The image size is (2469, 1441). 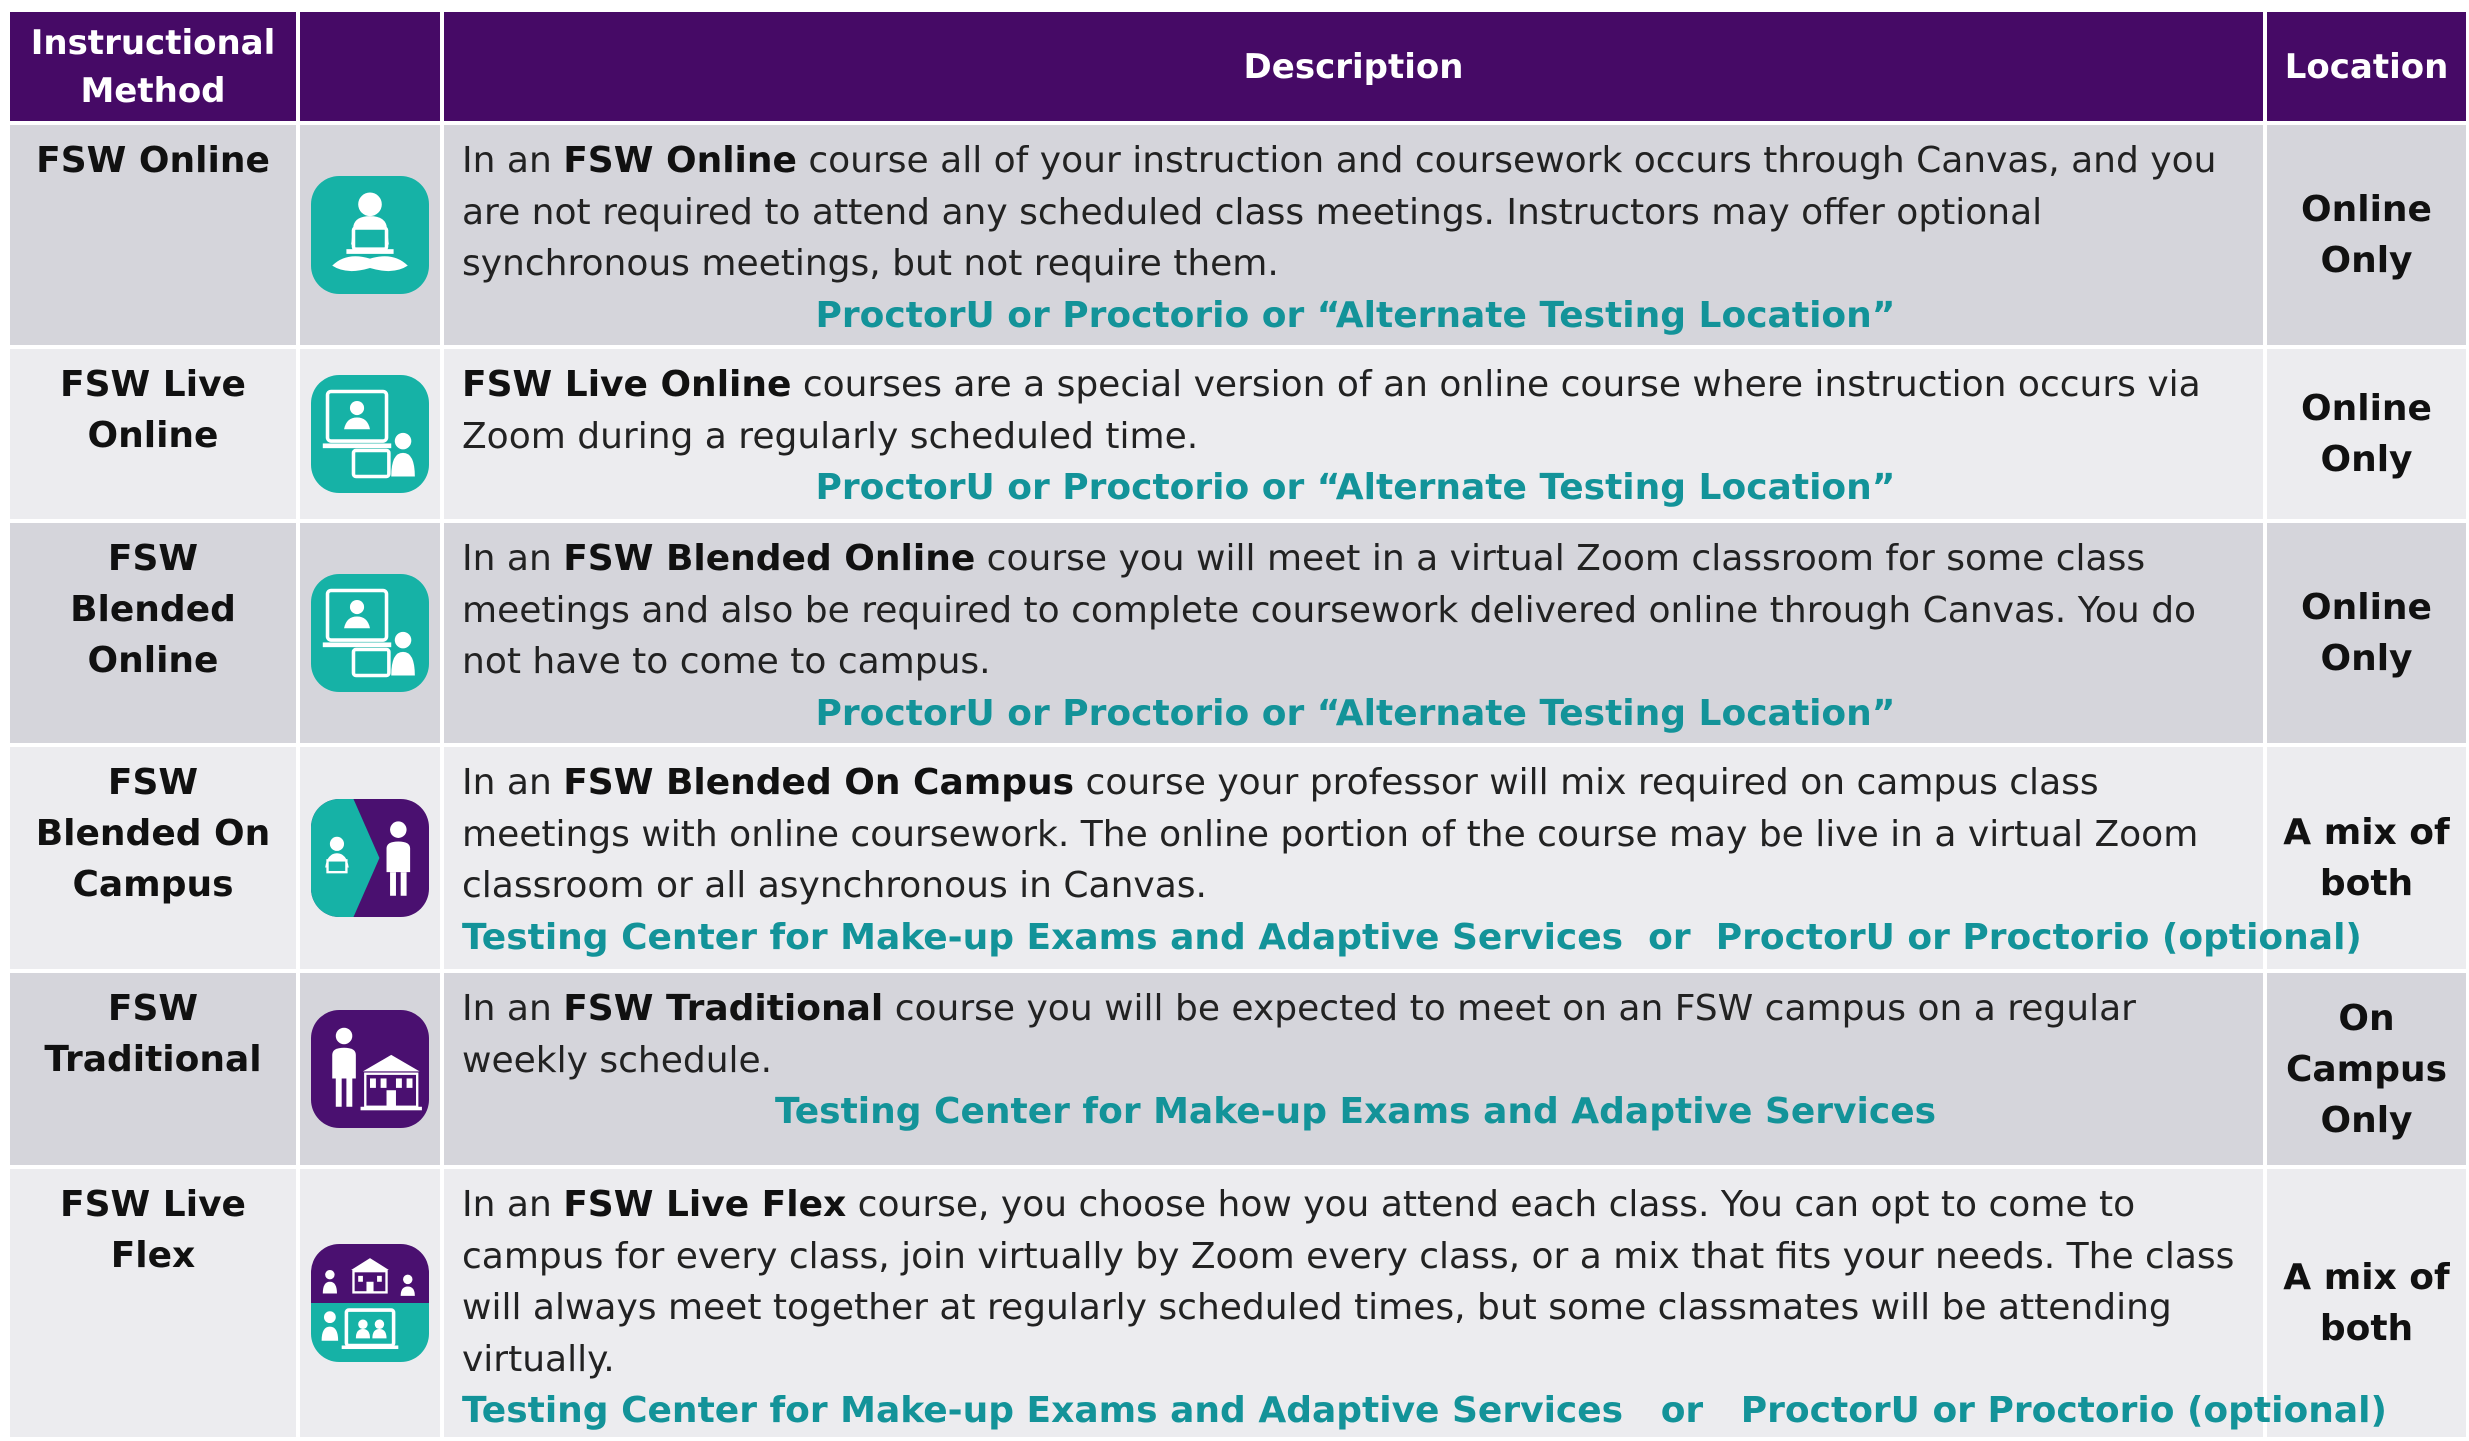 I want to click on description-highlight: FSW Blended On Campus, so click(x=819, y=782).